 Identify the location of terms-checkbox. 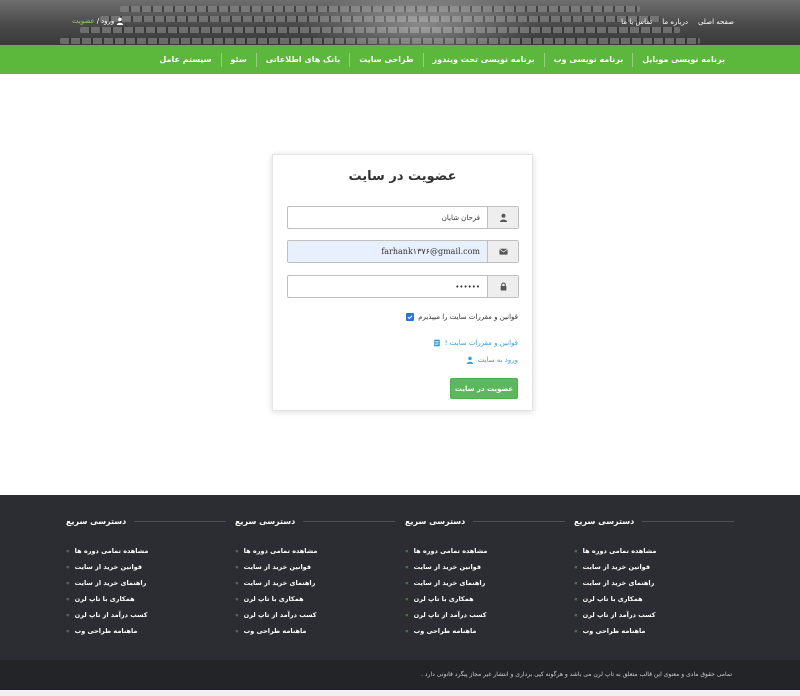
(410, 317).